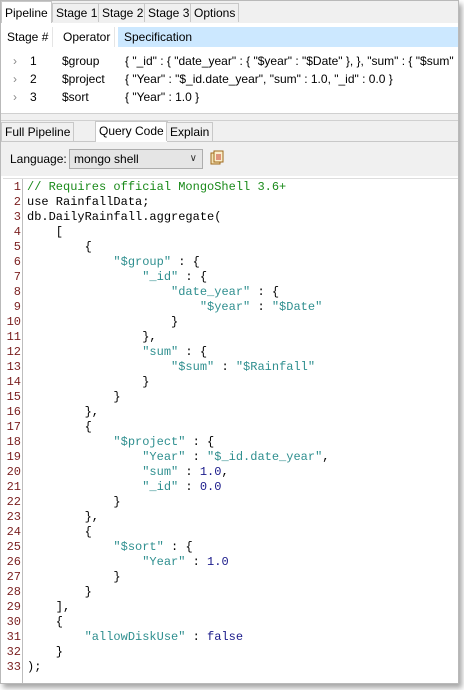 This screenshot has height=690, width=464. I want to click on line-number: 32, so click(13, 652).